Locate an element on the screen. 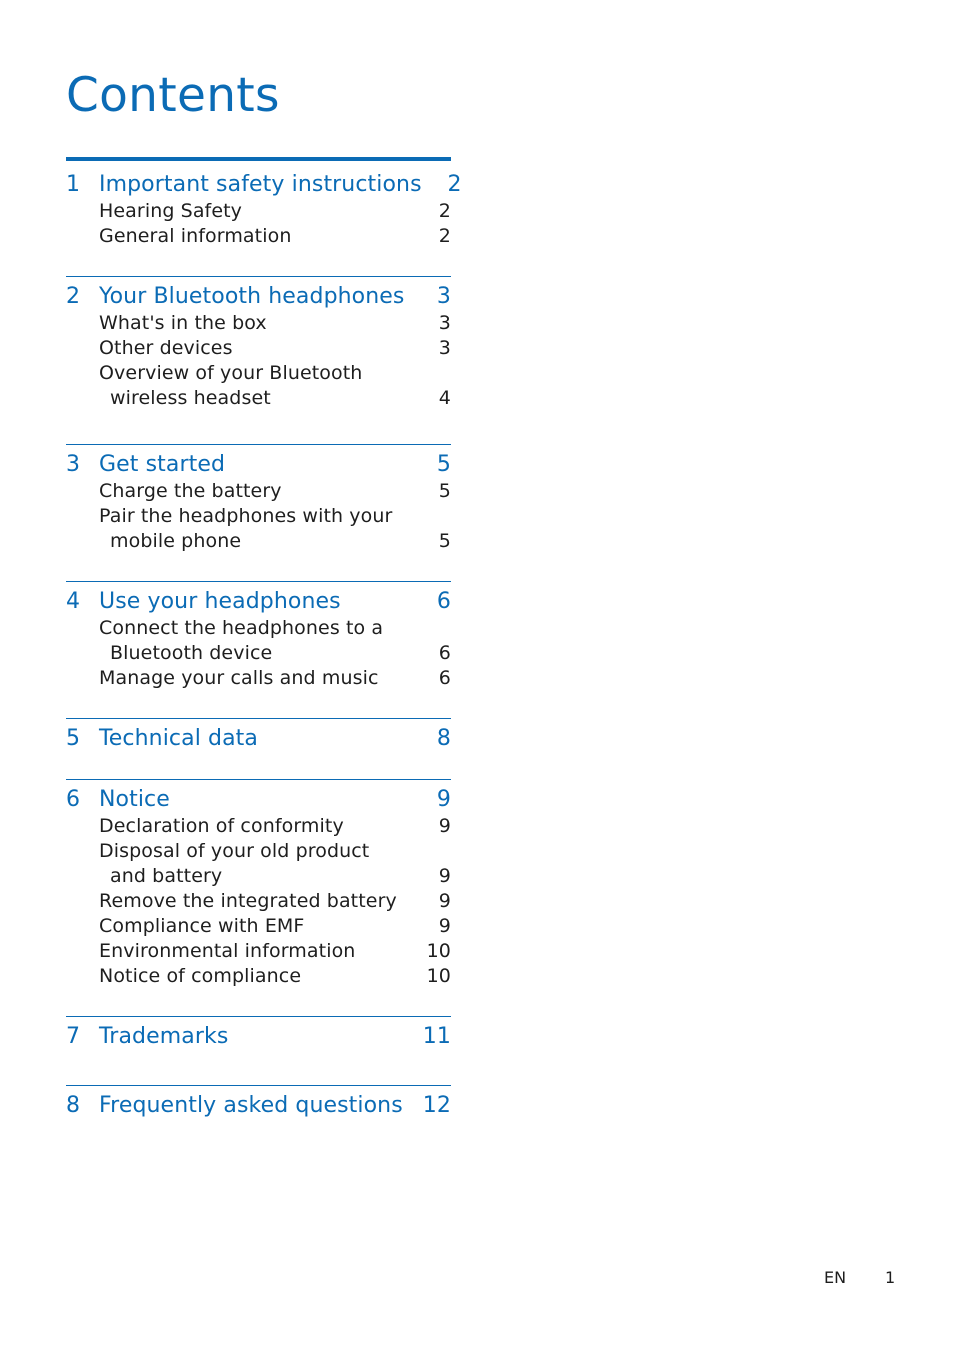  toc-subsection-entry: Connect the headphones to a is located at coordinates (258, 628).